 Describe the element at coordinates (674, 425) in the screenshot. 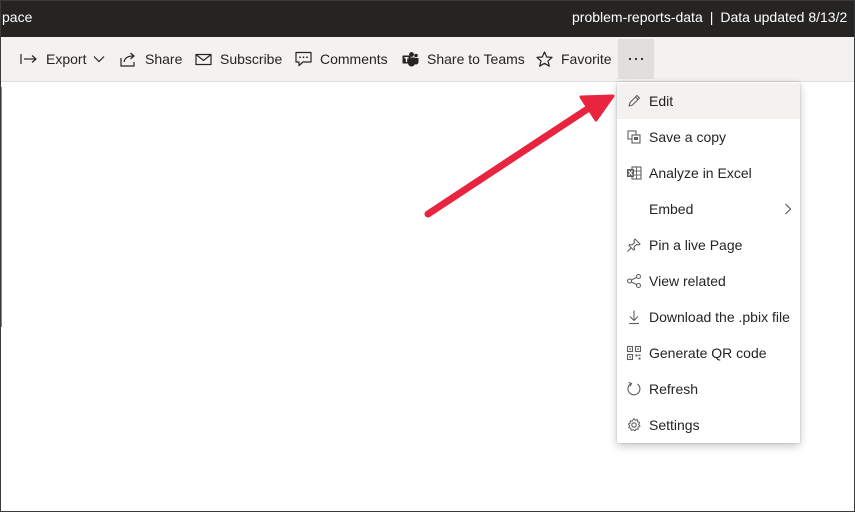

I see `menu-item-settings-label: Settings` at that location.